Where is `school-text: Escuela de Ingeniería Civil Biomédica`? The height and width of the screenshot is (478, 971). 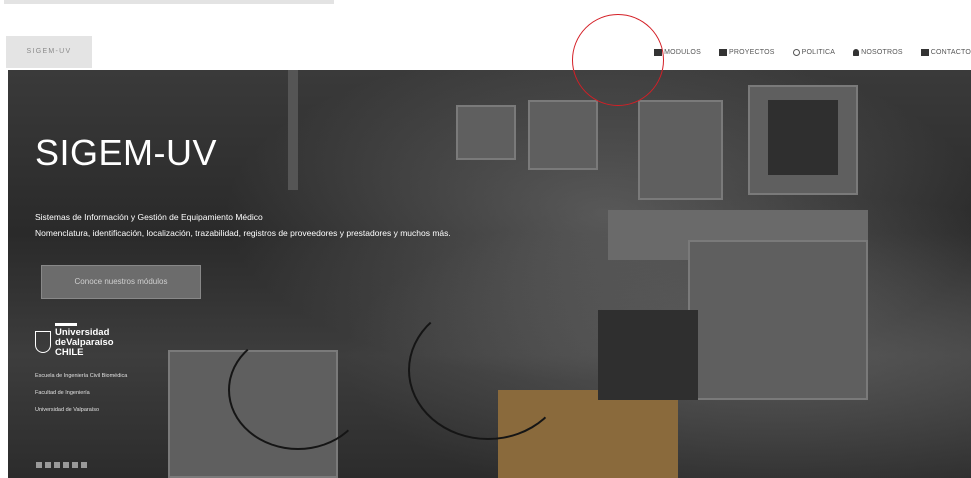 school-text: Escuela de Ingeniería Civil Biomédica is located at coordinates (81, 376).